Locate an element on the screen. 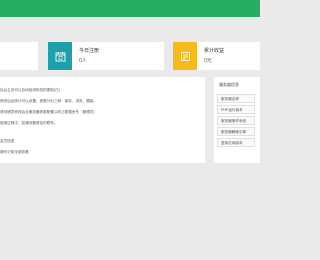 Image resolution: width=320 pixels, height=260 pixels. panel-title: 服务器信息 is located at coordinates (229, 84).